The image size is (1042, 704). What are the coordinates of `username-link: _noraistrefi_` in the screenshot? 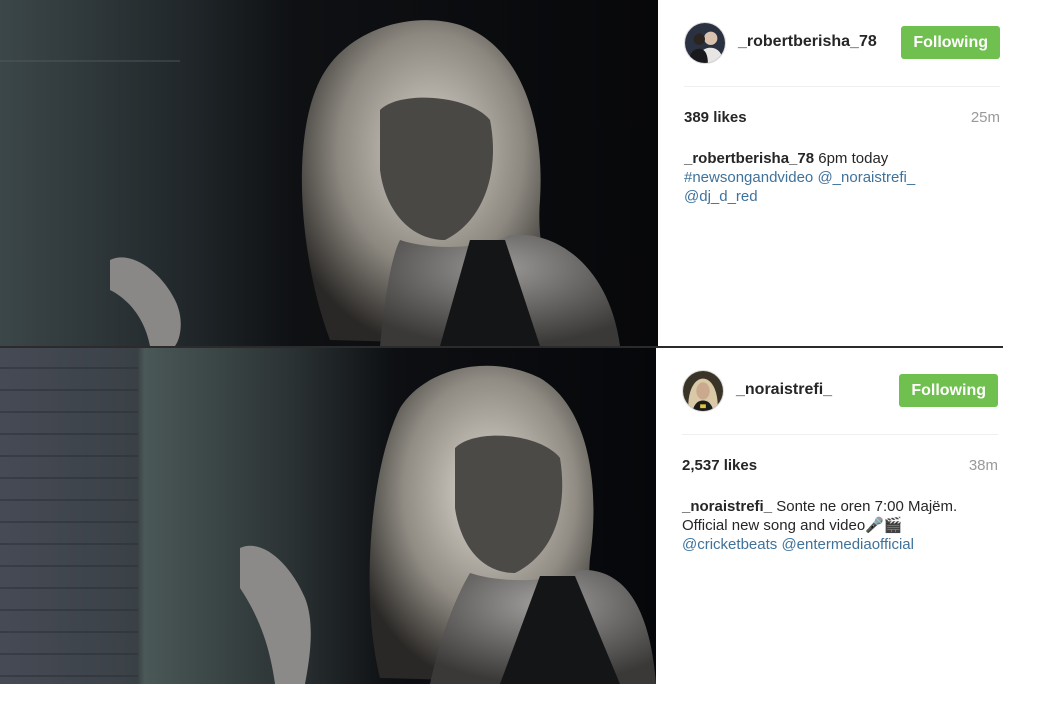 It's located at (784, 390).